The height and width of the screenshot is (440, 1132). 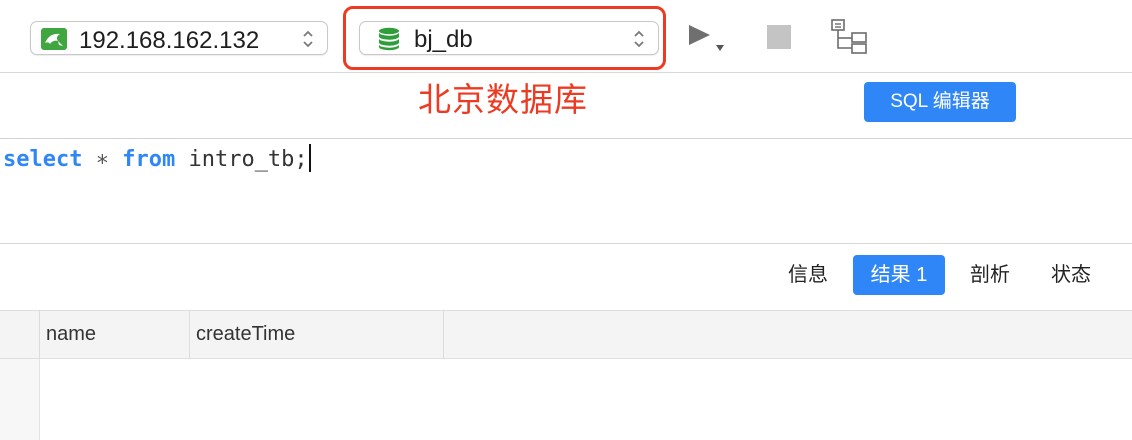 I want to click on annotation-label: 北京数据库, so click(x=503, y=99).